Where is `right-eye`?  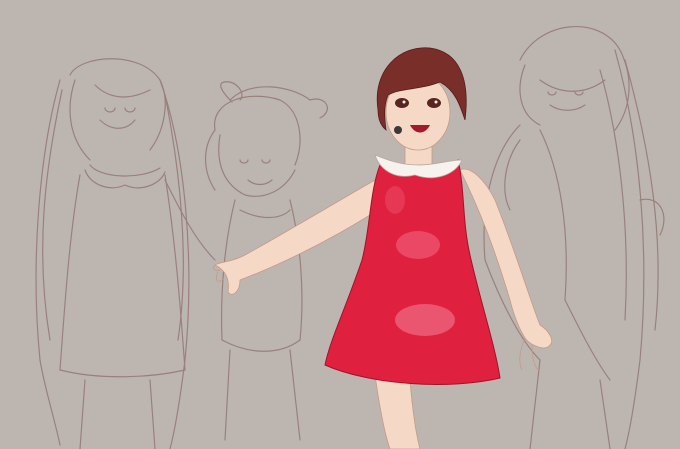 right-eye is located at coordinates (434, 103).